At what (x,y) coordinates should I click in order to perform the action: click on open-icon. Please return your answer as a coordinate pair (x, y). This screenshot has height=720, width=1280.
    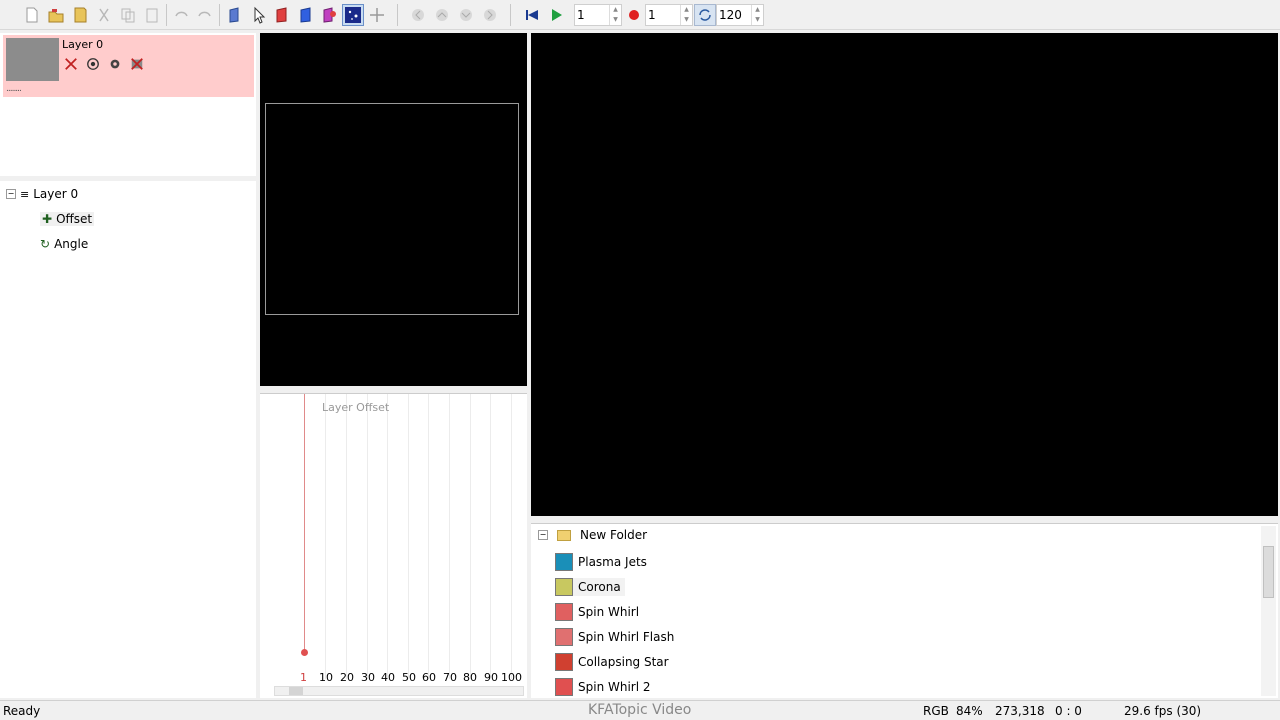
    Looking at the image, I should click on (56, 15).